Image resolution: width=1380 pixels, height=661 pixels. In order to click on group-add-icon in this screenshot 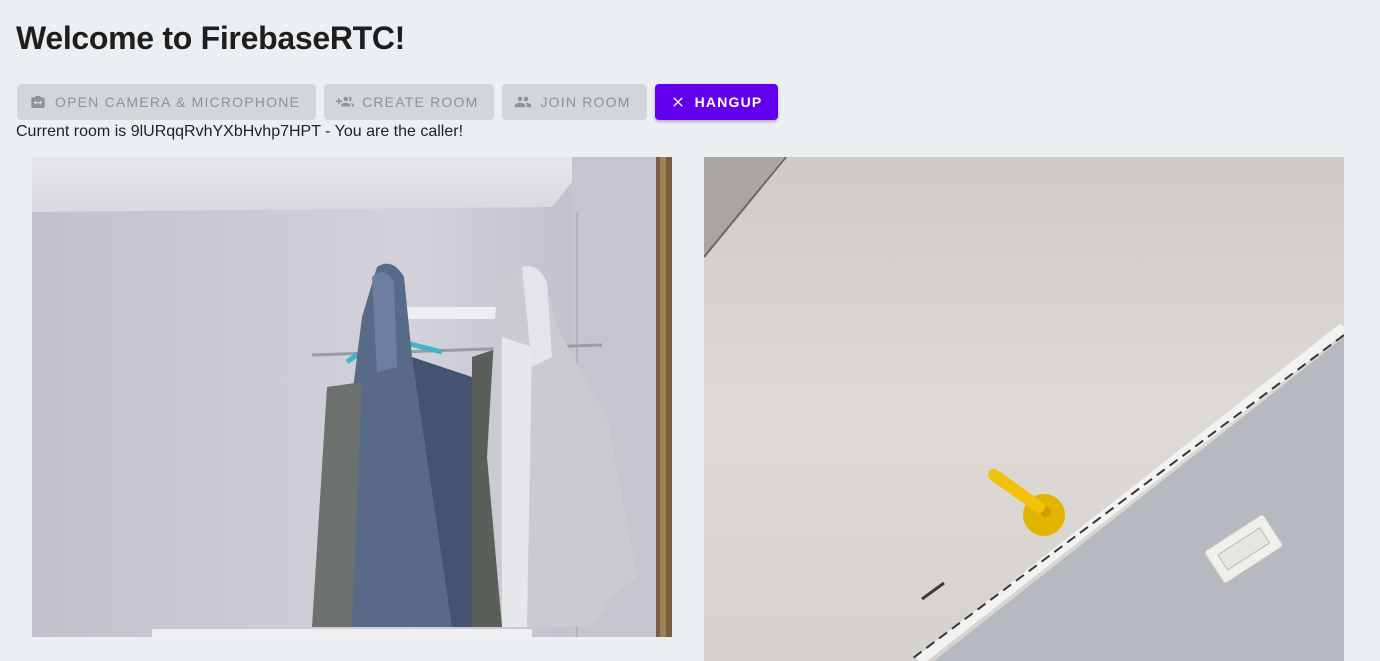, I will do `click(345, 102)`.